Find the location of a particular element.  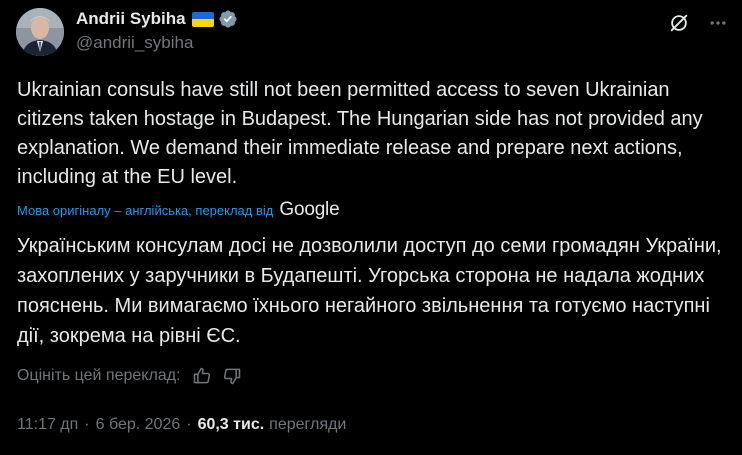

author-handle: @andrii_sybiha is located at coordinates (157, 43).